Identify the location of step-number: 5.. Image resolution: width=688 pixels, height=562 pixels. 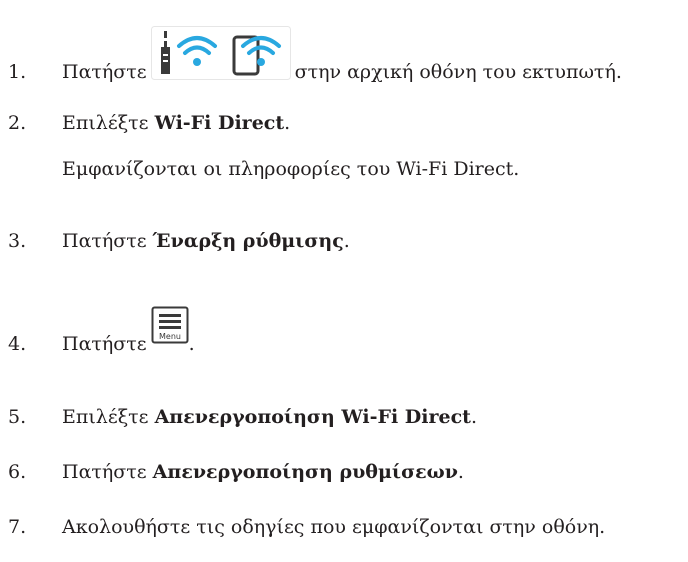
(17, 417).